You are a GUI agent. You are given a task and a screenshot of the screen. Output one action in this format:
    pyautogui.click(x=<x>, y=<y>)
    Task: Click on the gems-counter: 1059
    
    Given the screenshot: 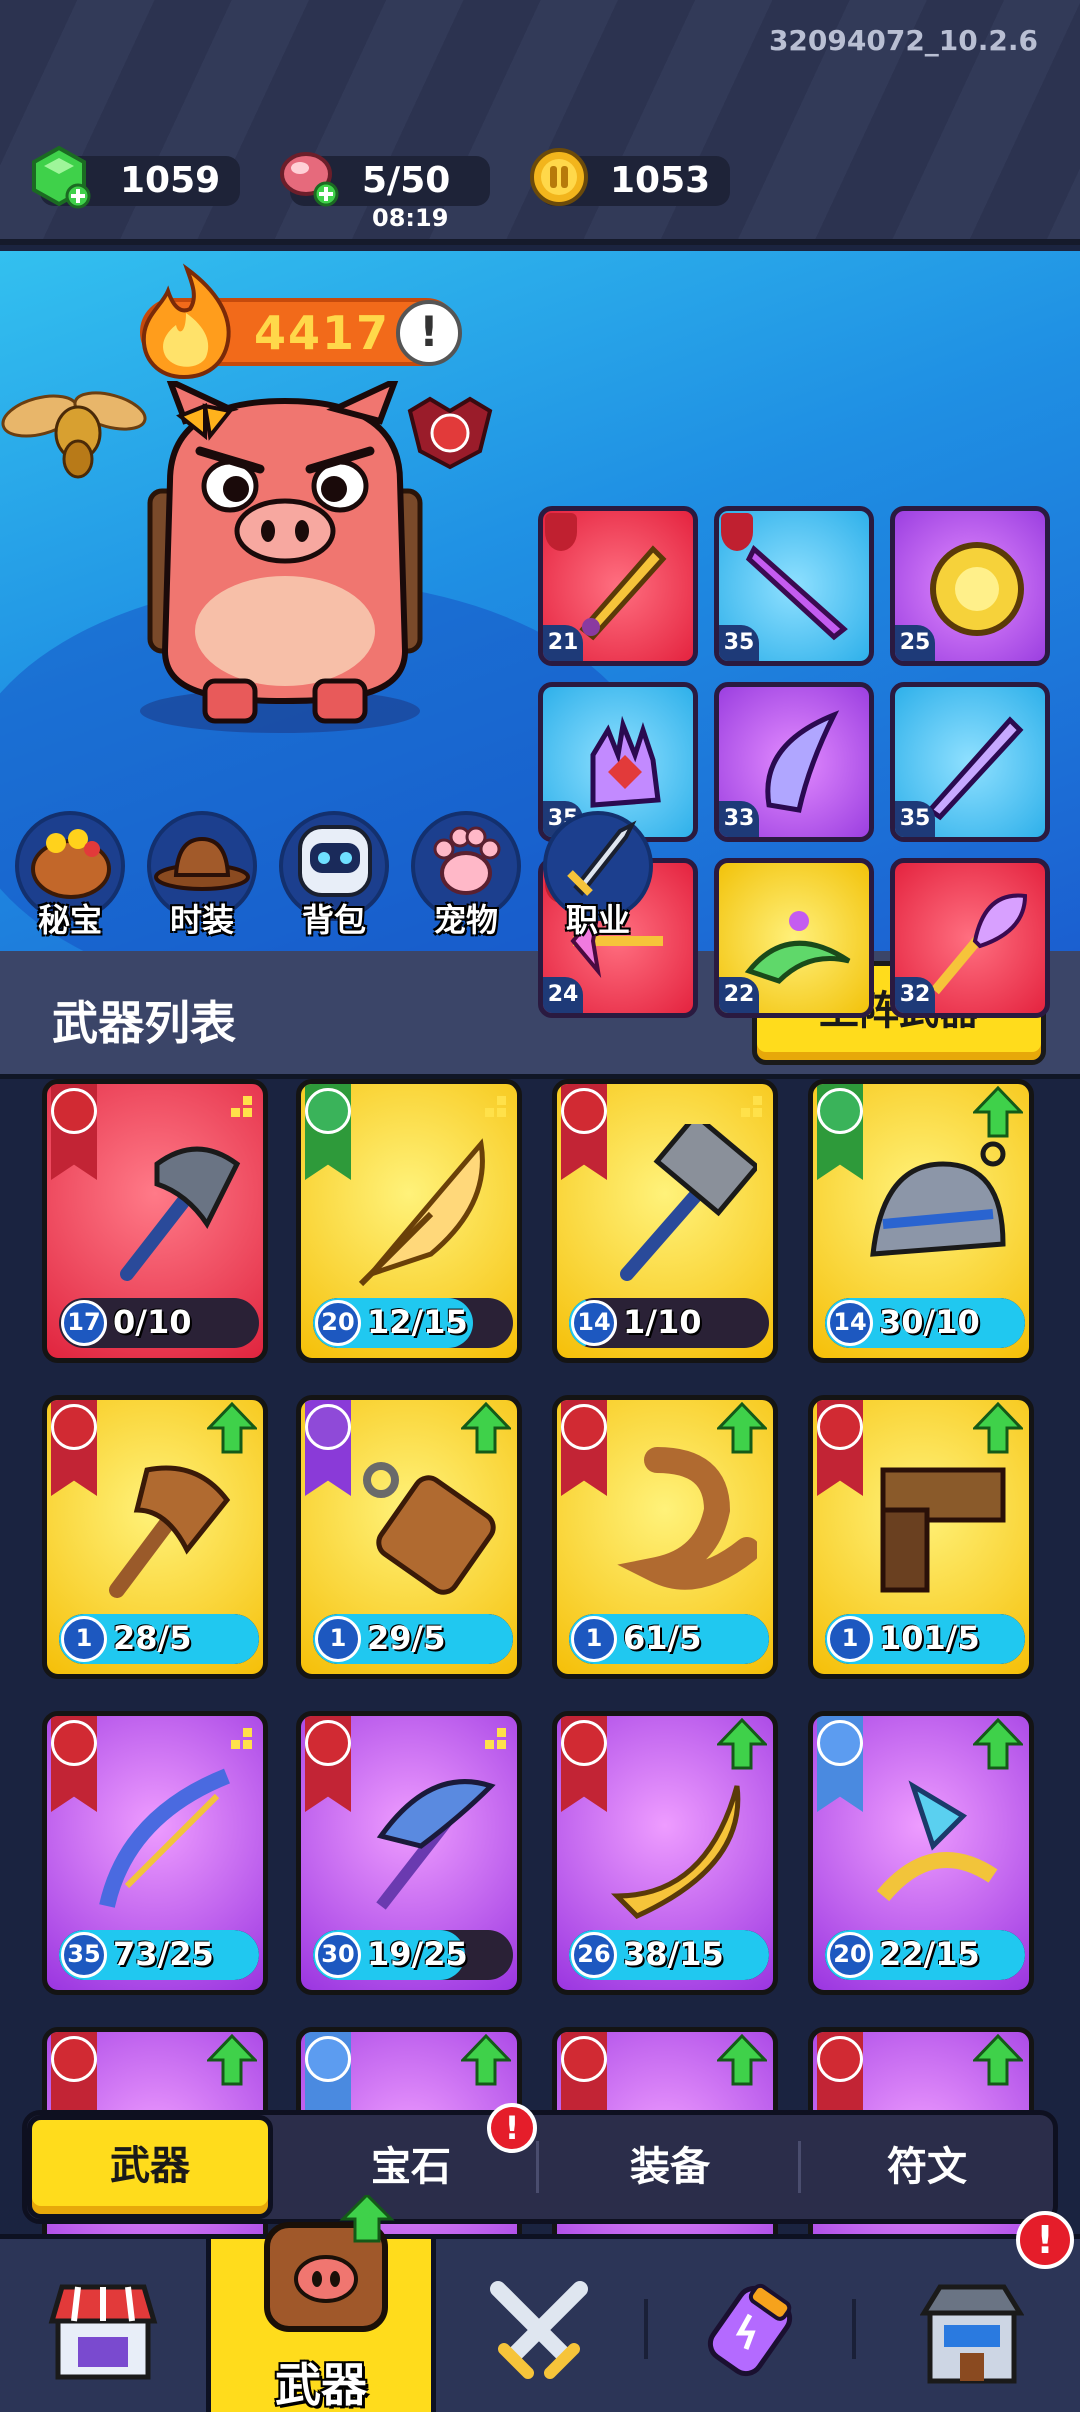 What is the action you would take?
    pyautogui.click(x=136, y=177)
    